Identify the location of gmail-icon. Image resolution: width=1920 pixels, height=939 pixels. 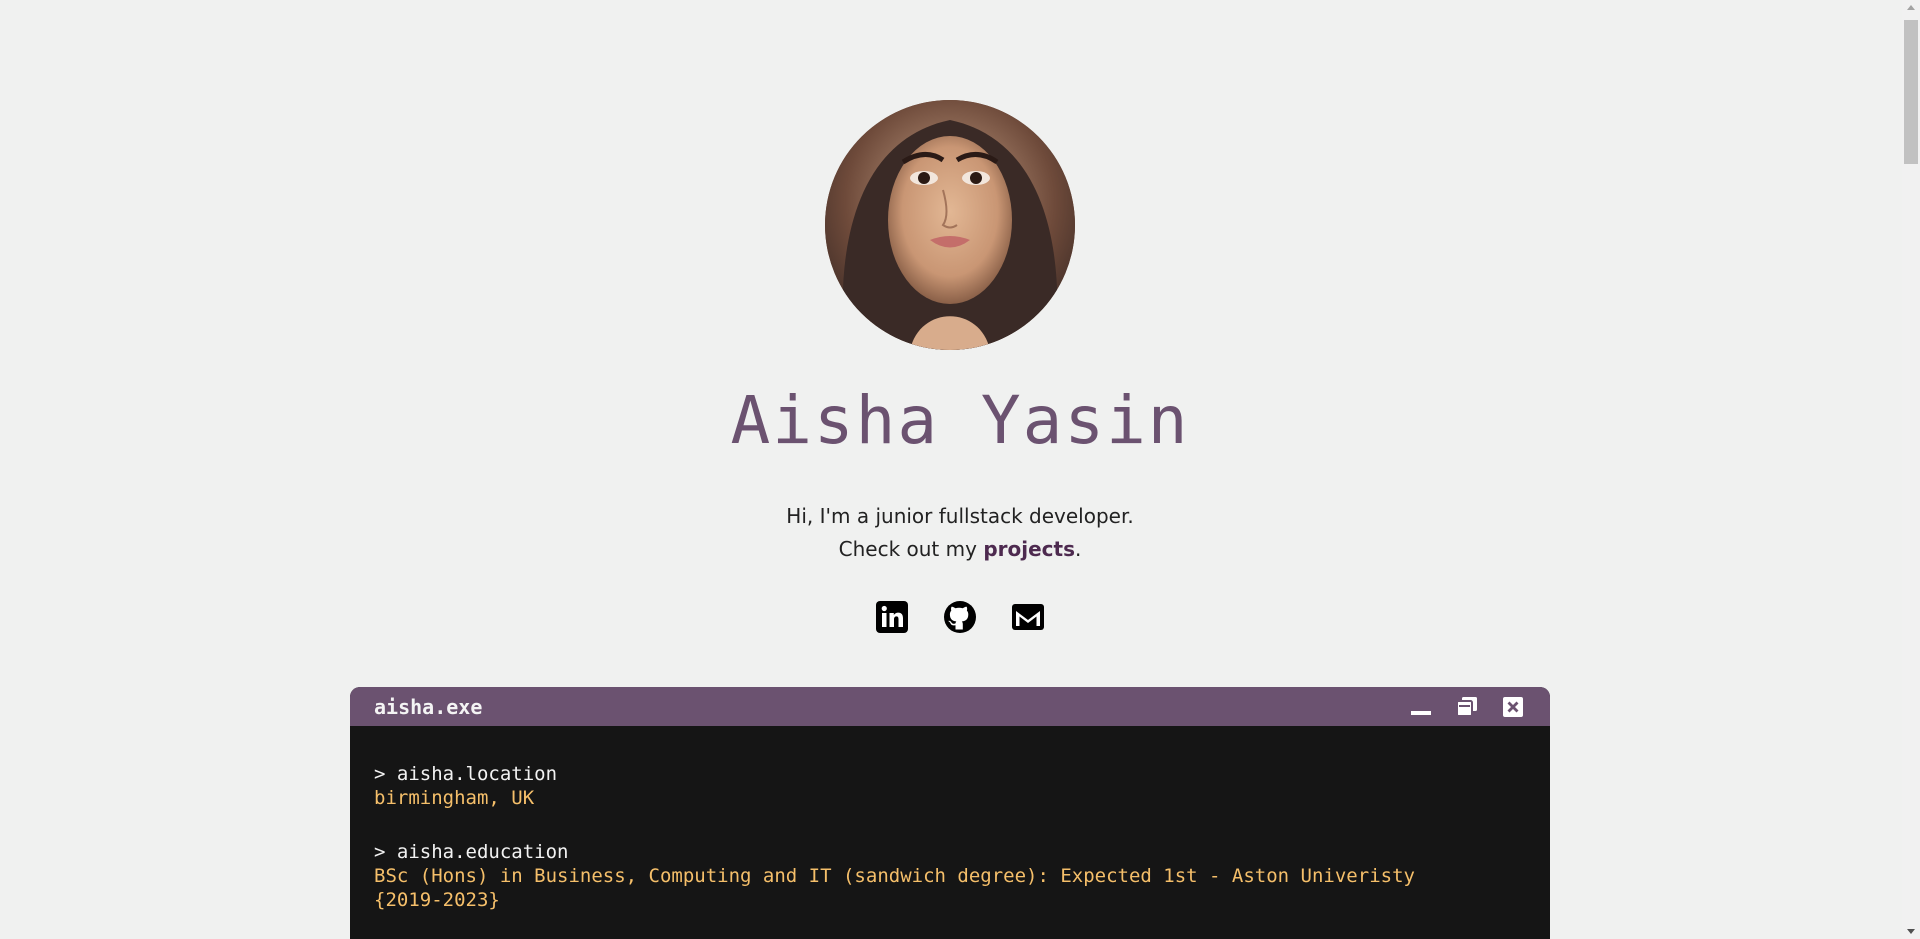
(1028, 617).